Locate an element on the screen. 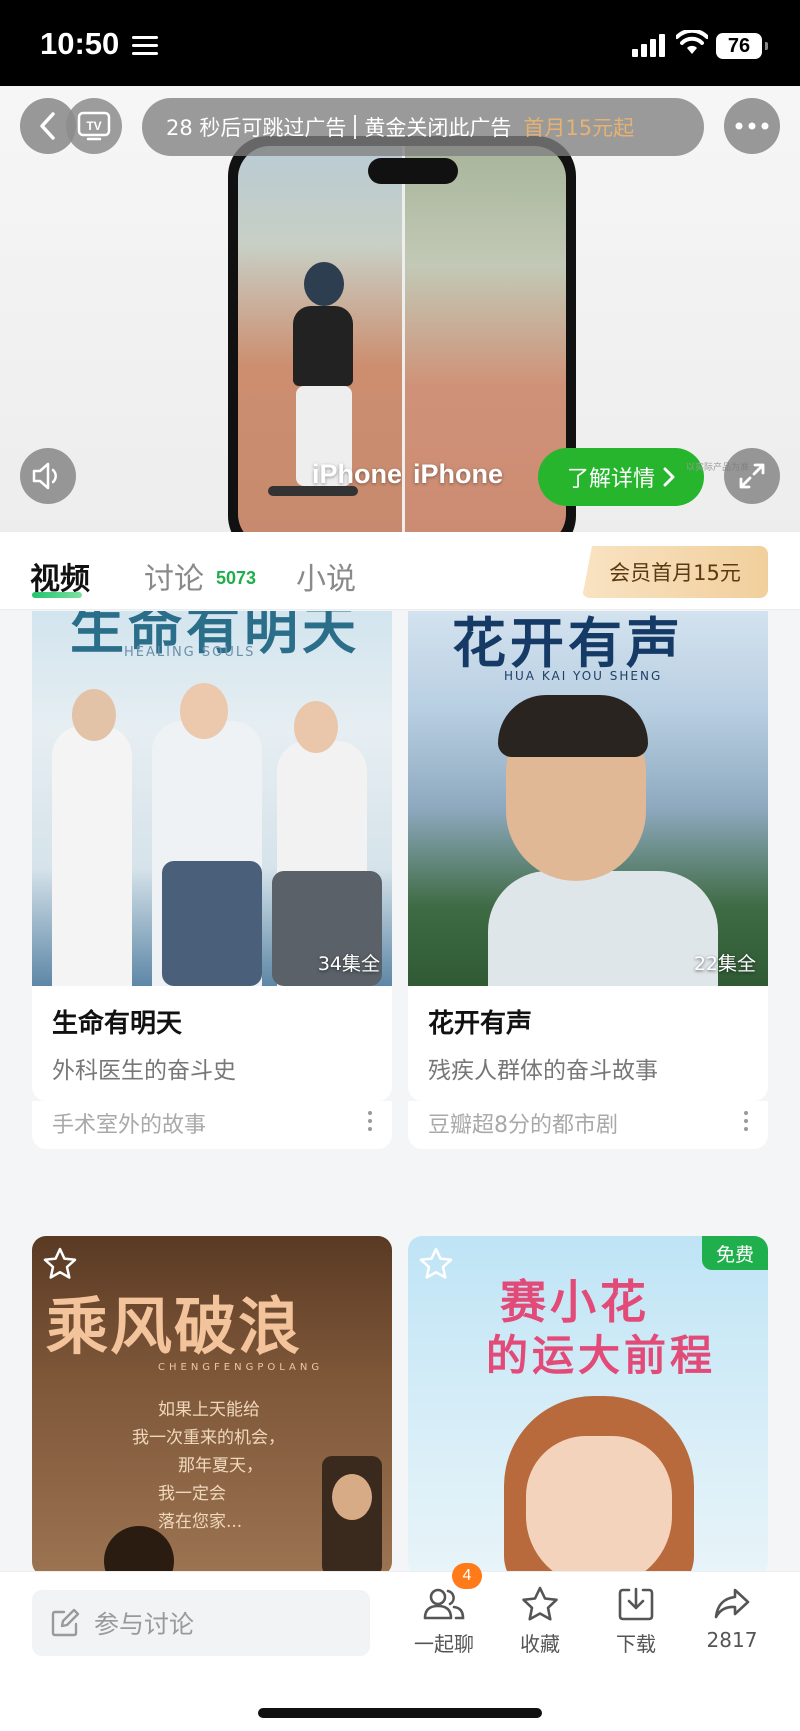  vip-promo-label: 会员首月15元 is located at coordinates (675, 573).